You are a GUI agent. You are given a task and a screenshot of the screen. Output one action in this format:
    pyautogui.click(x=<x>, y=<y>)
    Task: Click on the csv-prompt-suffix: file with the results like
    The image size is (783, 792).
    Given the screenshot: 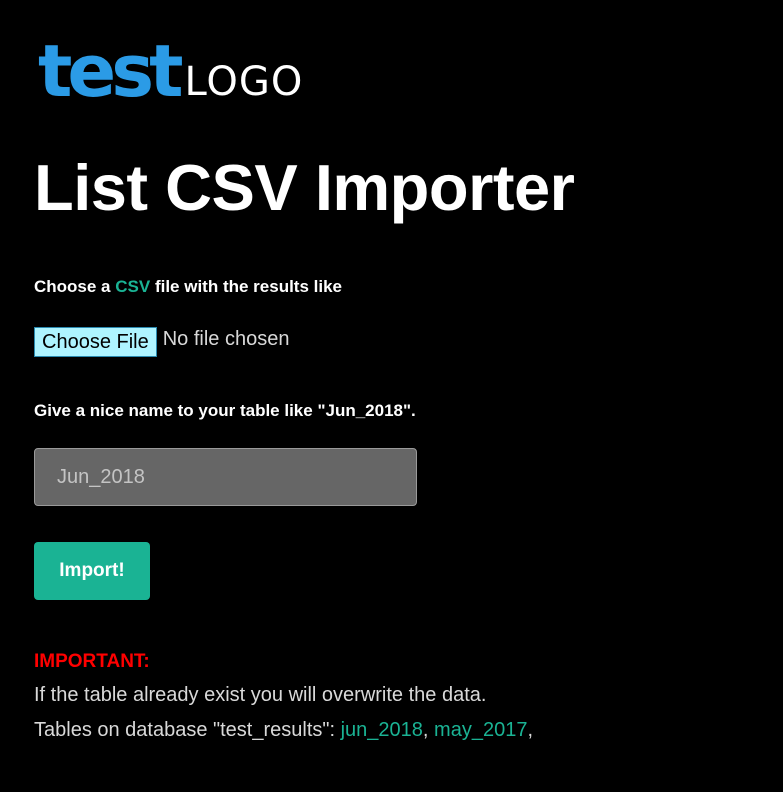 What is the action you would take?
    pyautogui.click(x=246, y=286)
    